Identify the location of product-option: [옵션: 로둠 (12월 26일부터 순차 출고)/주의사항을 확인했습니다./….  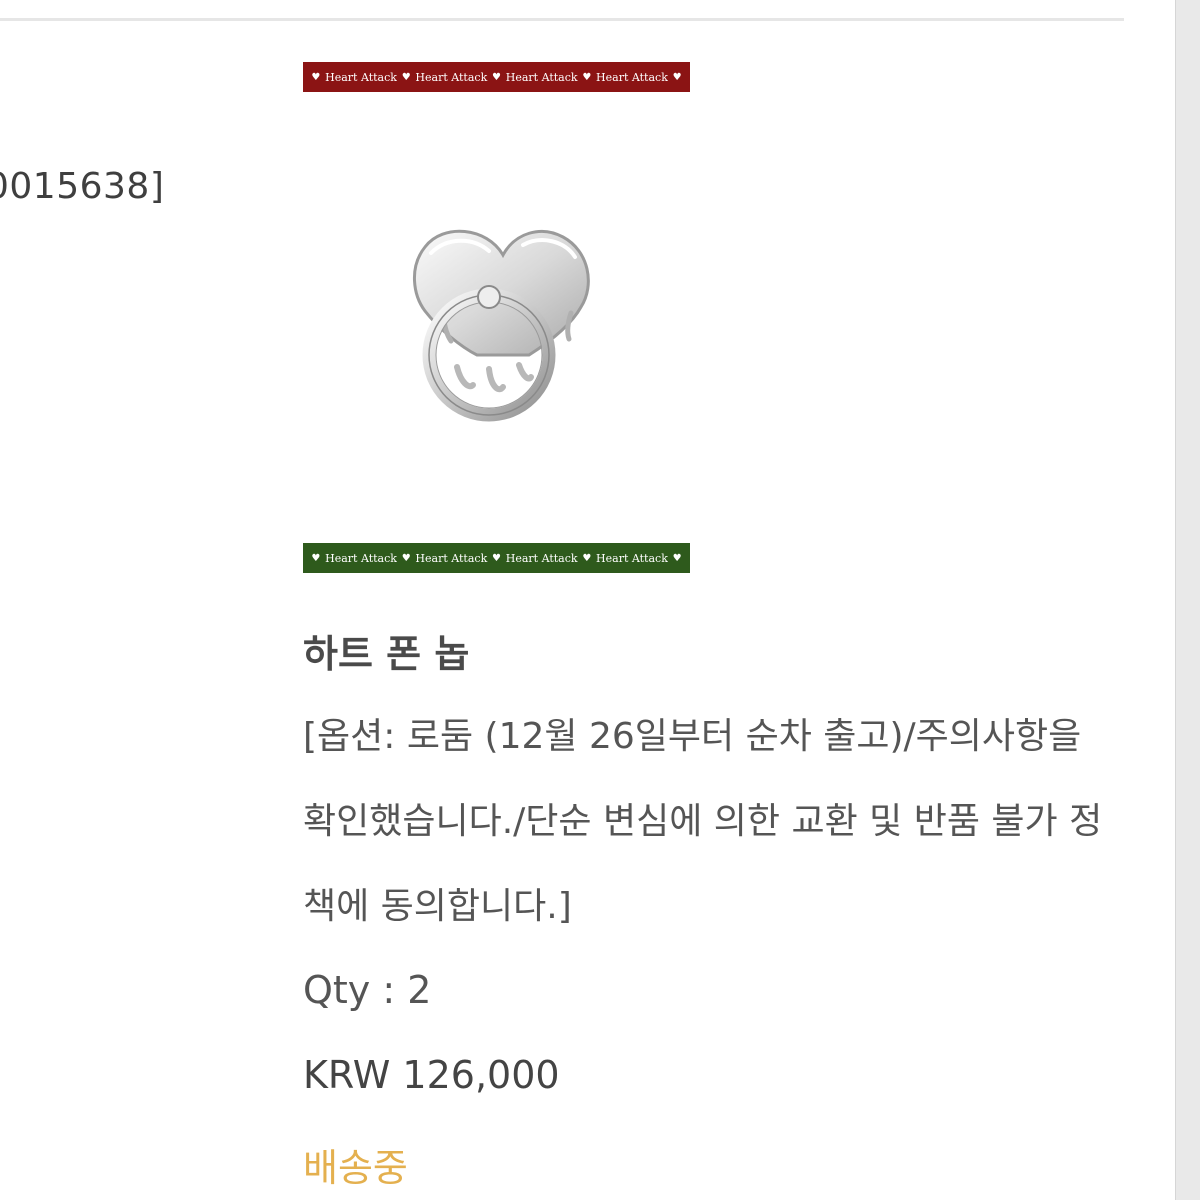
(703, 821).